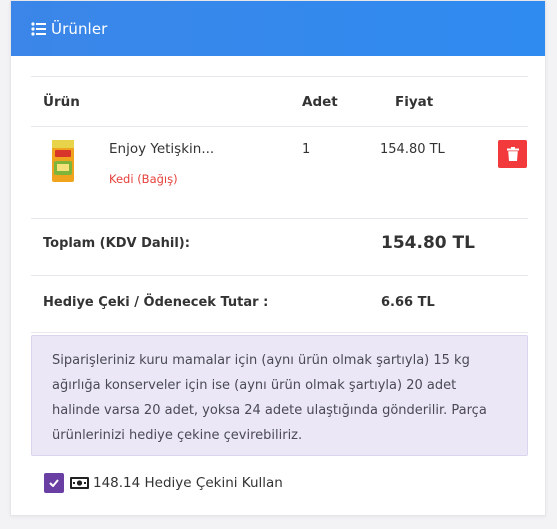  Describe the element at coordinates (278, 28) in the screenshot. I see `card-header: Ürünler` at that location.